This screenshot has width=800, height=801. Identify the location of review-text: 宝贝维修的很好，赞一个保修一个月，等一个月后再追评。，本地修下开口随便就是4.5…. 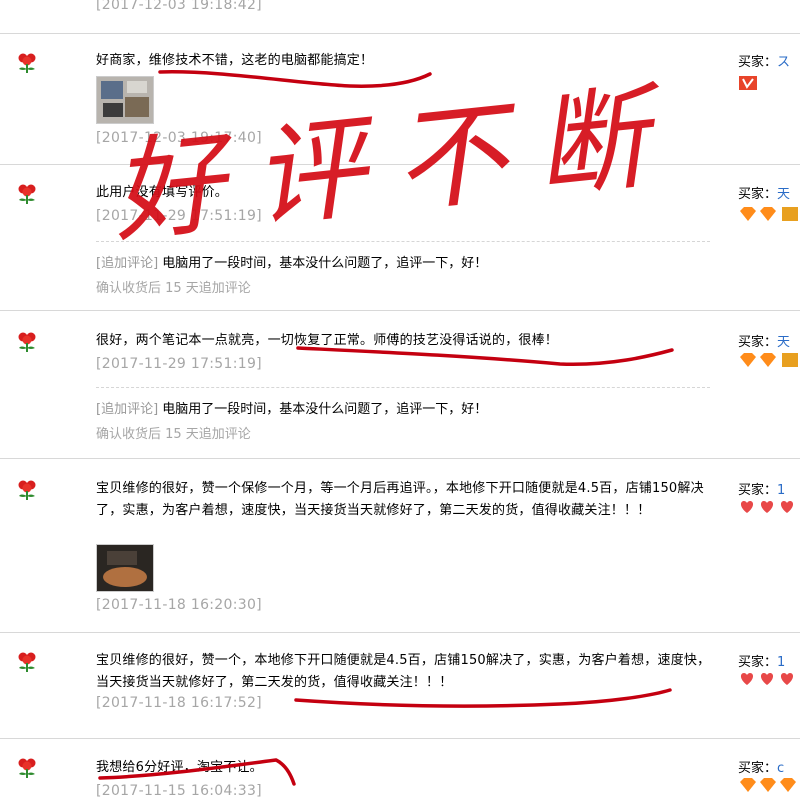
(400, 499).